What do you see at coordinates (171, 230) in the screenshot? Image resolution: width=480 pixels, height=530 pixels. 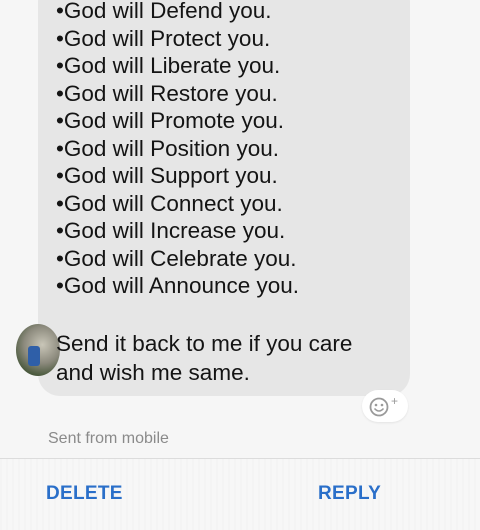 I see `message-line: •God will Increase you.` at bounding box center [171, 230].